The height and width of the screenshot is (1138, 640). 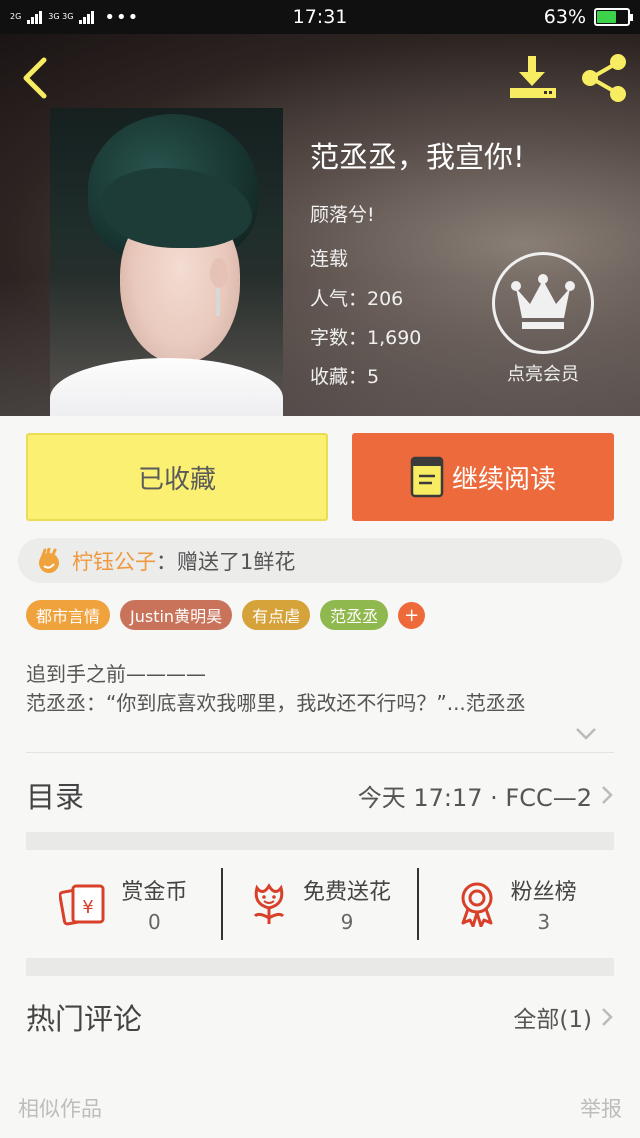 I want to click on synopsis-line: 追到手之前————, so click(x=116, y=674).